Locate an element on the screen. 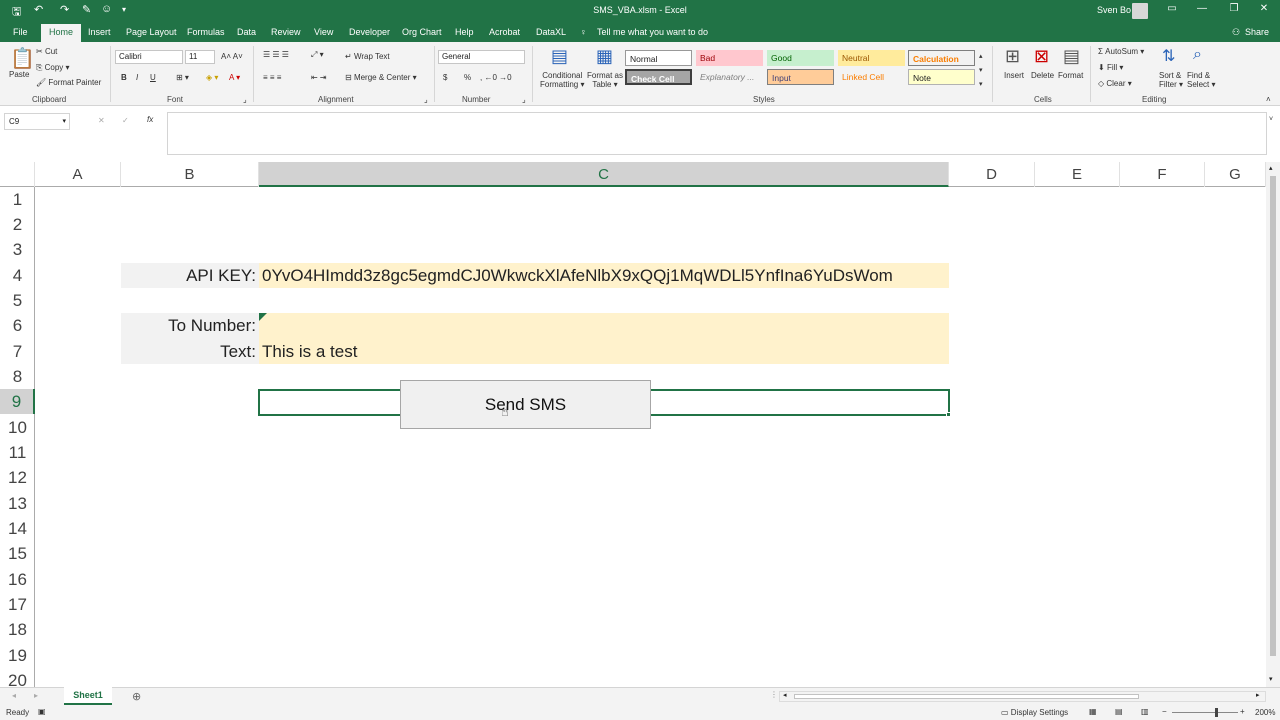 Image resolution: width=1280 pixels, height=720 pixels. sheet-tab-sheet1: Sheet1 is located at coordinates (88, 696).